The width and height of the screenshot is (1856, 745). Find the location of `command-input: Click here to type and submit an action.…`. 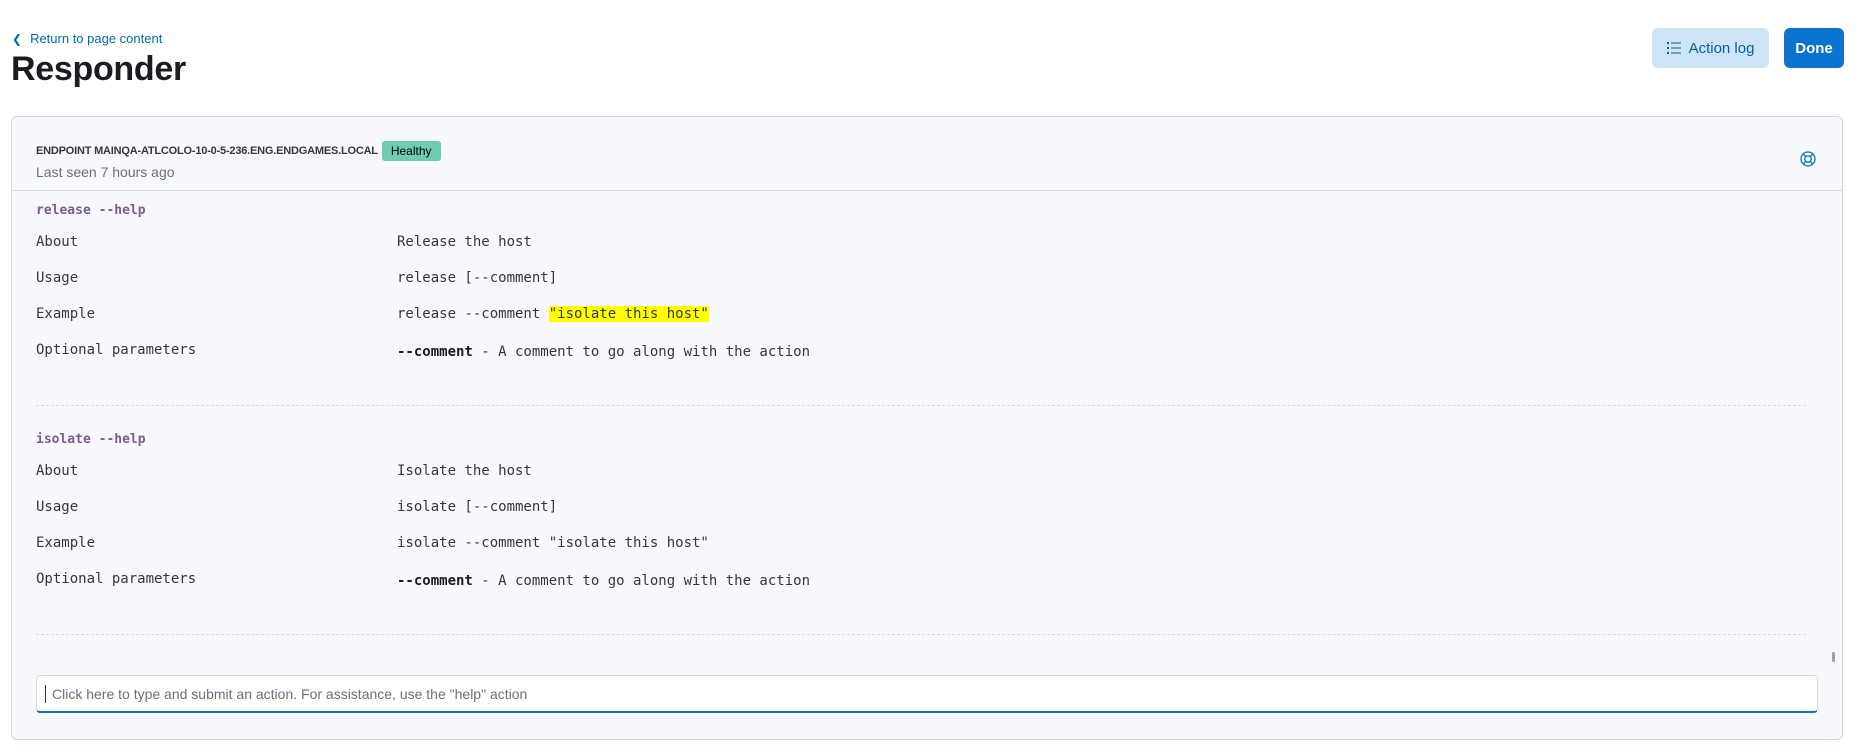

command-input: Click here to type and submit an action.… is located at coordinates (927, 694).